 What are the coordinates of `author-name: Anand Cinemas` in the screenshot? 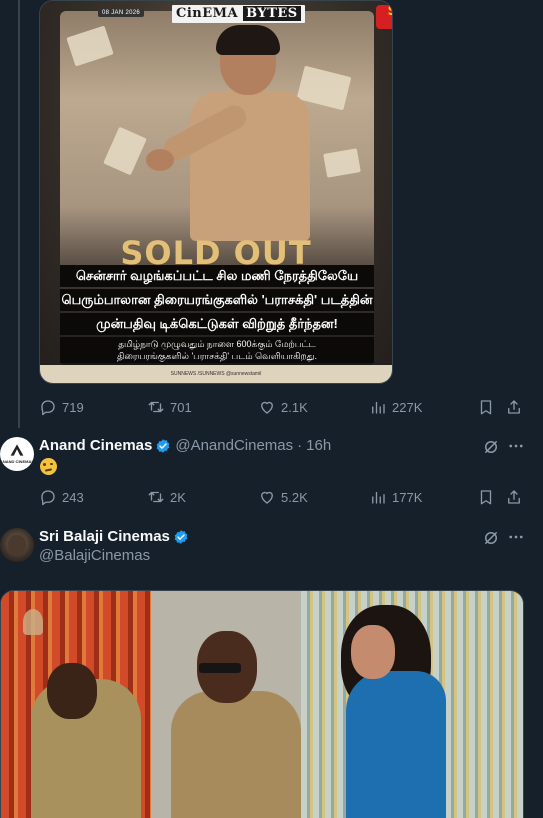 It's located at (95, 445).